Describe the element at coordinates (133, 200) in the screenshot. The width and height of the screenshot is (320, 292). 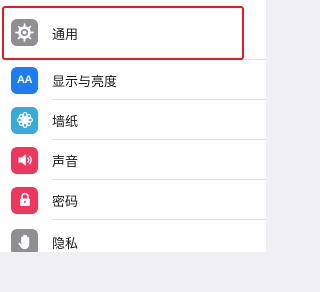
I see `settings-item-passcode: 密码` at that location.